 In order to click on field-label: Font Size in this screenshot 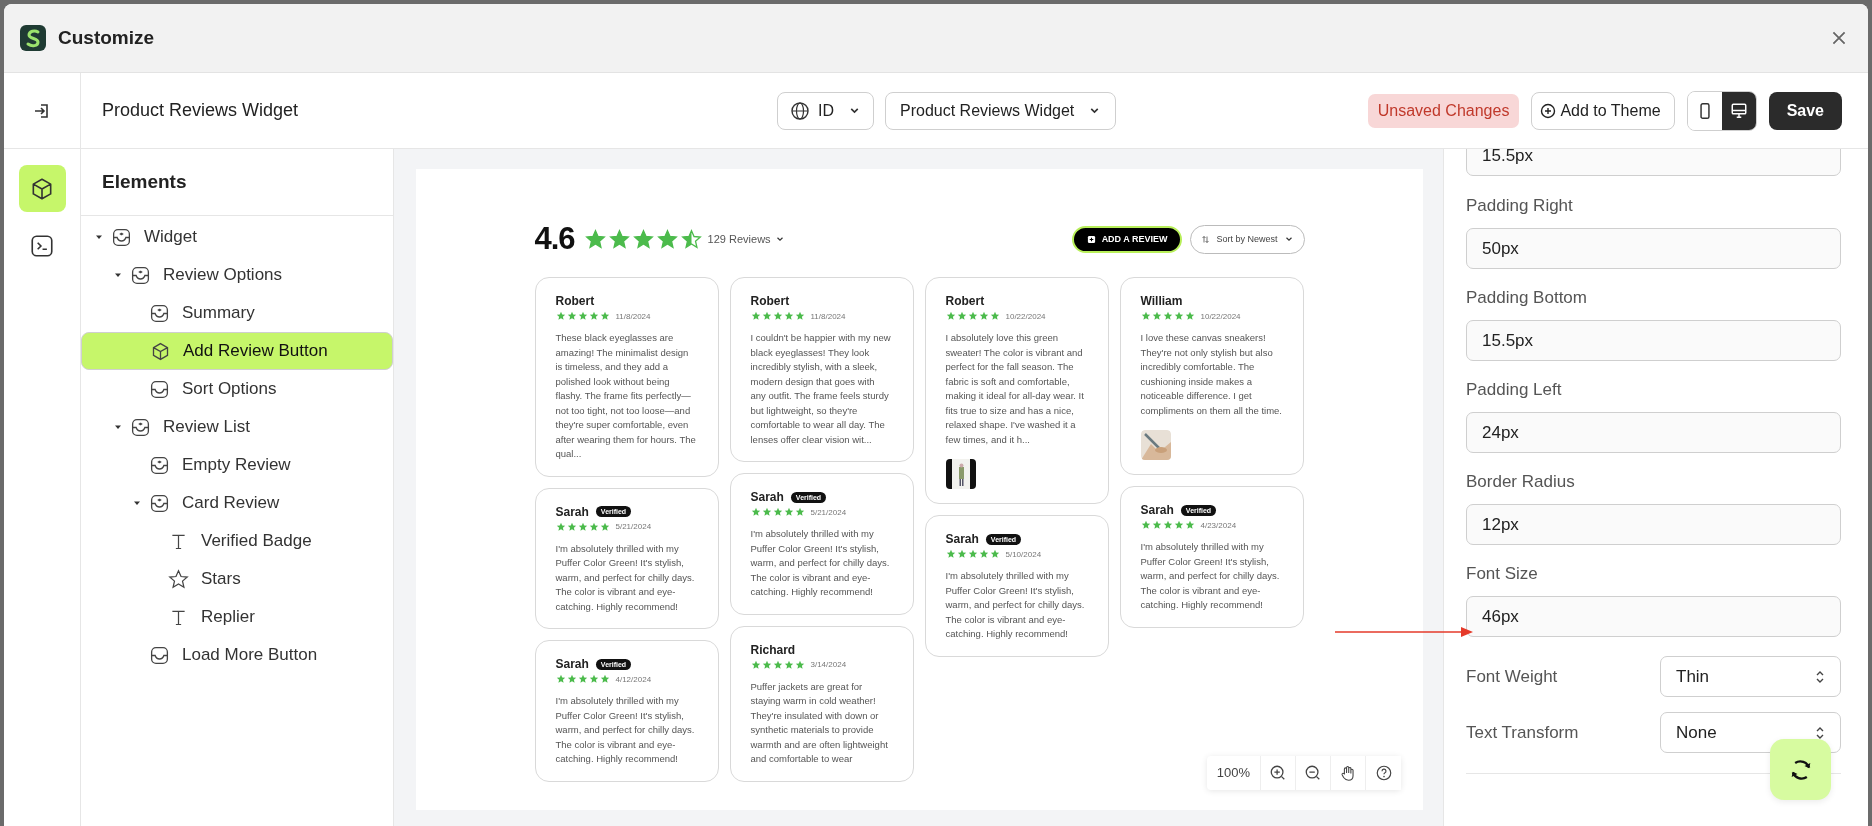, I will do `click(1502, 574)`.